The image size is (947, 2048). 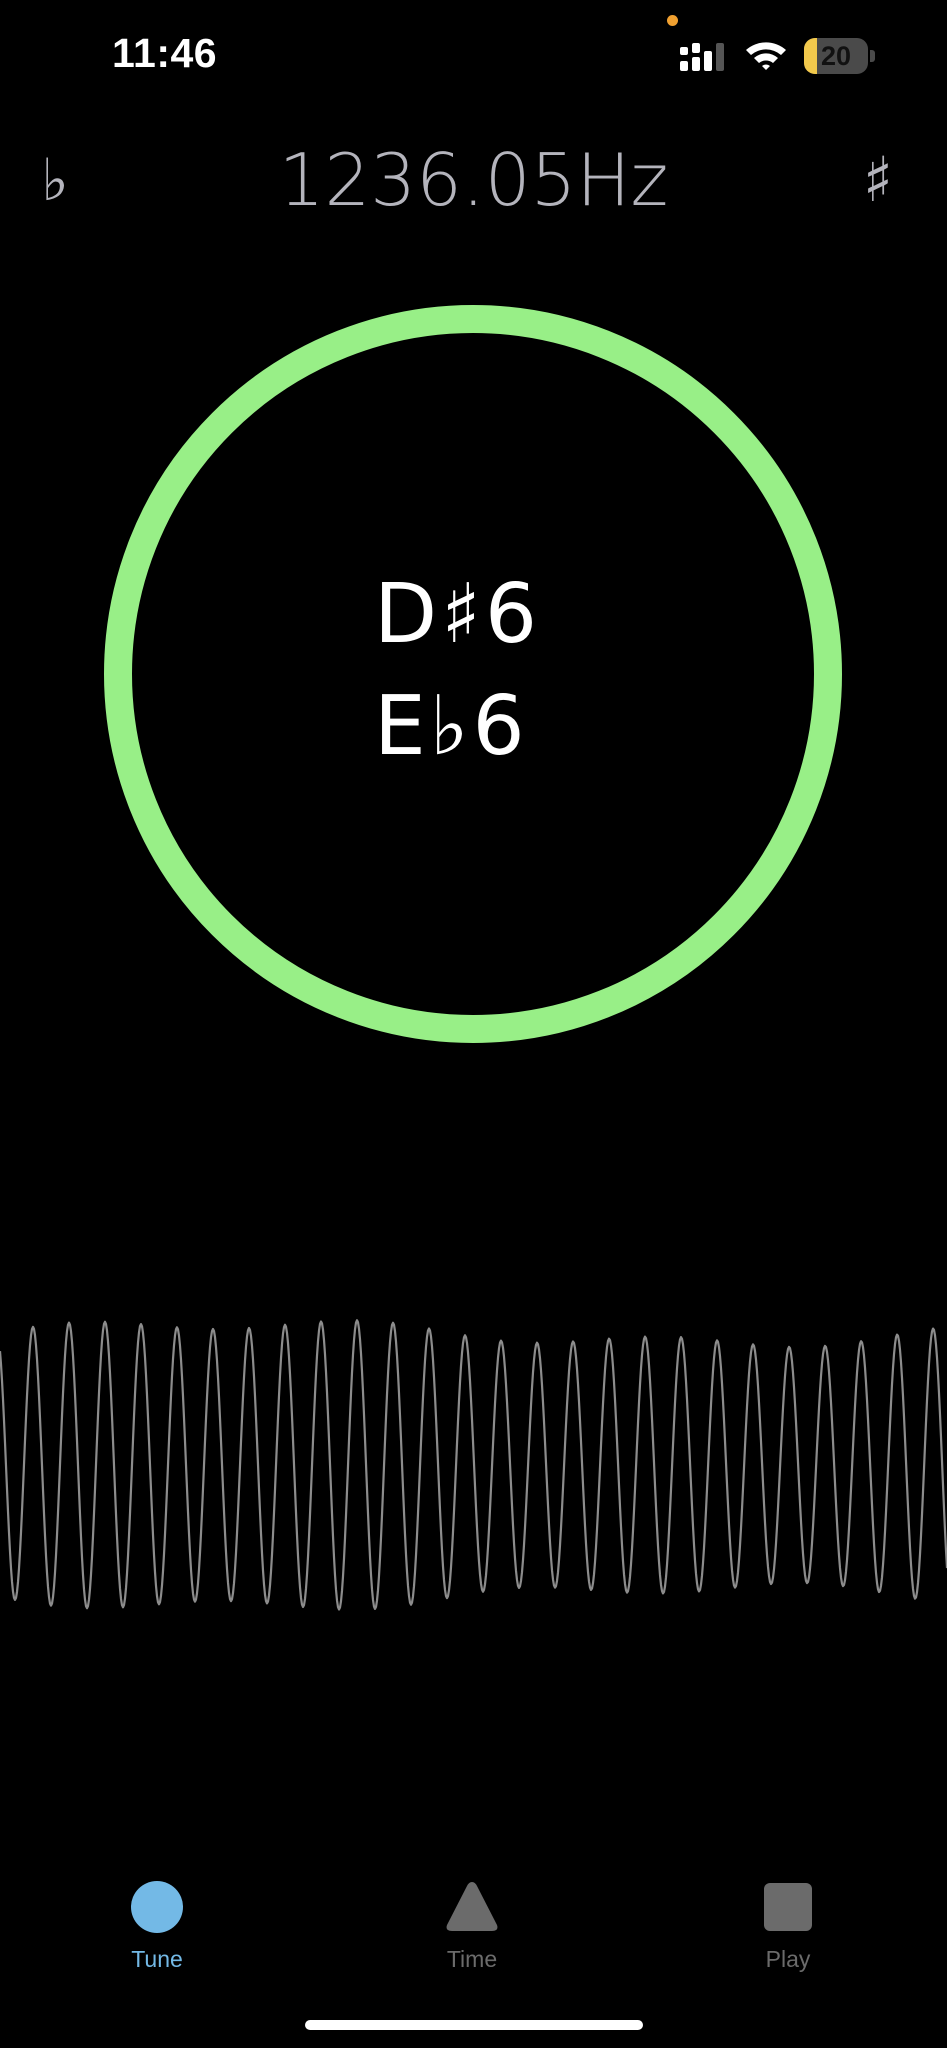 What do you see at coordinates (672, 20) in the screenshot?
I see `privacy-indicator-dot` at bounding box center [672, 20].